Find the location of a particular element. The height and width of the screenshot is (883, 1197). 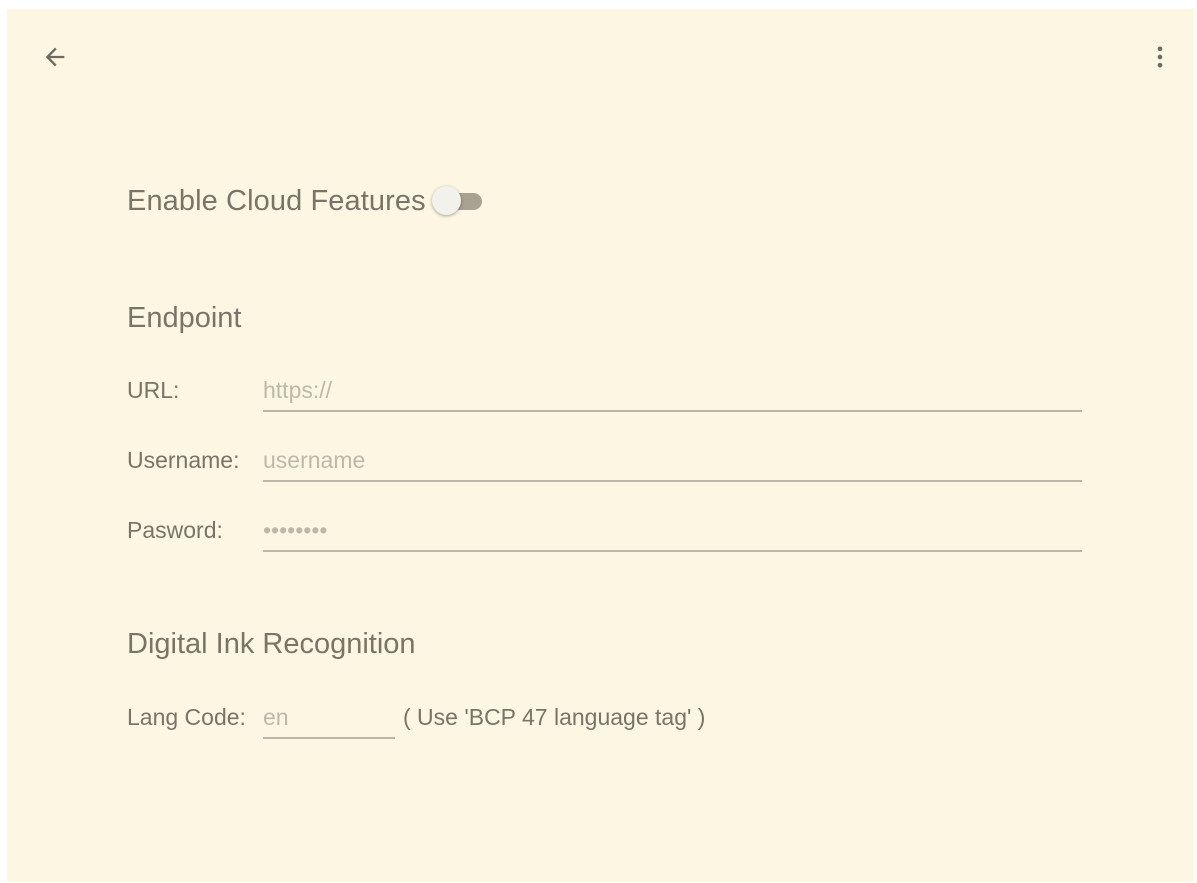

ink-recognition-section-title: Digital Ink Recognition is located at coordinates (271, 644).